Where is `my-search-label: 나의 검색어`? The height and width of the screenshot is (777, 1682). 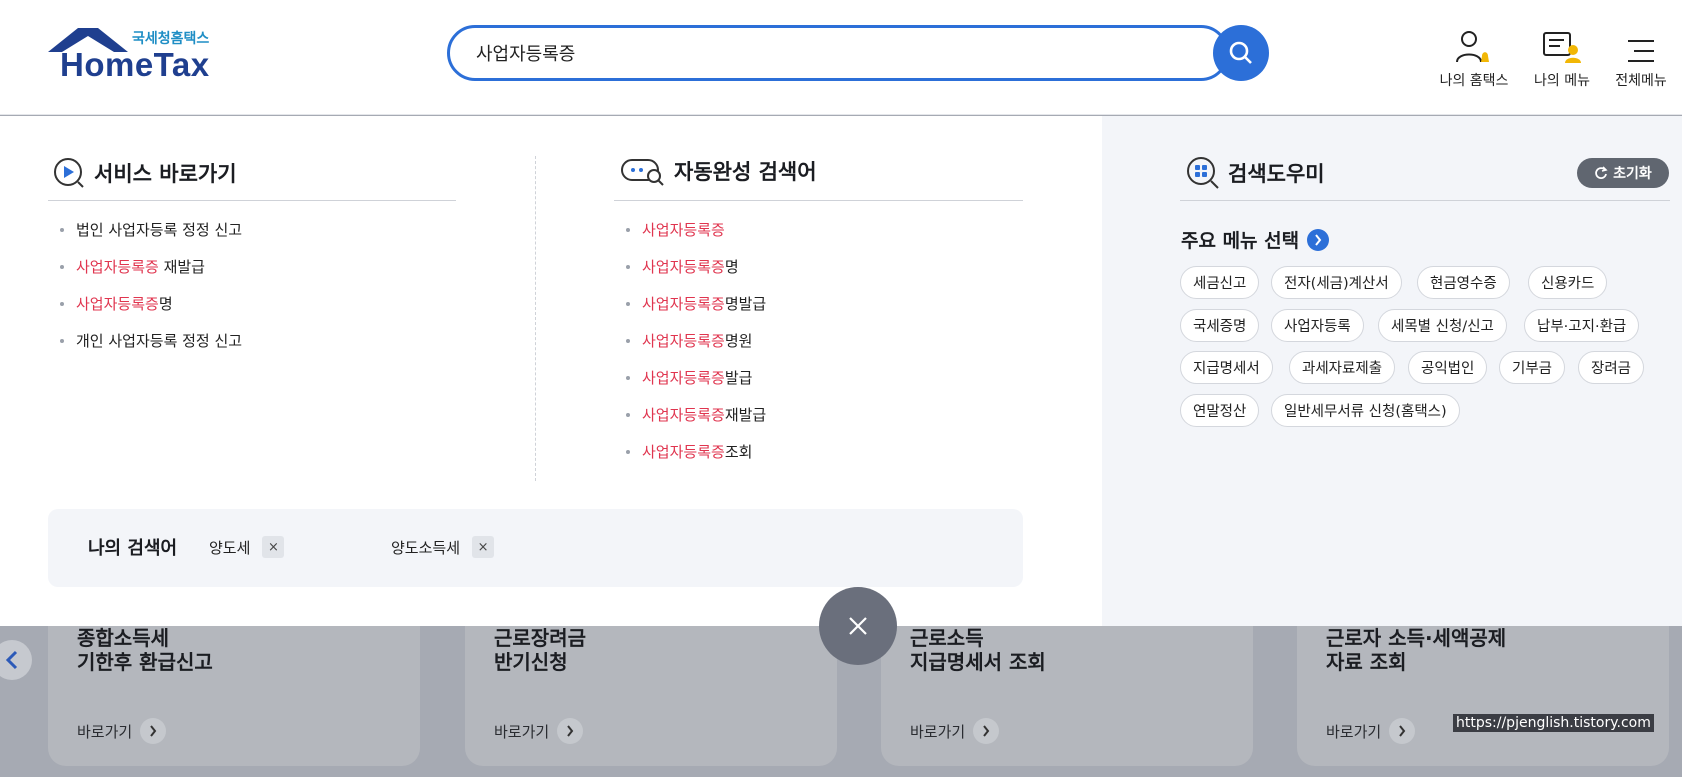
my-search-label: 나의 검색어 is located at coordinates (133, 548).